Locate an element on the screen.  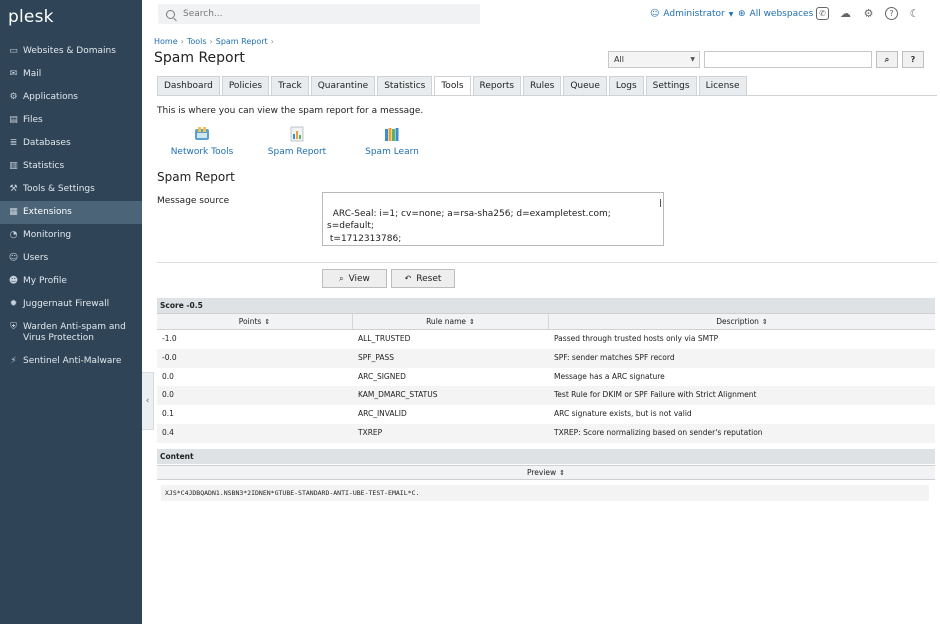
column-header-rule-name: Rule name ⇕ is located at coordinates (451, 321).